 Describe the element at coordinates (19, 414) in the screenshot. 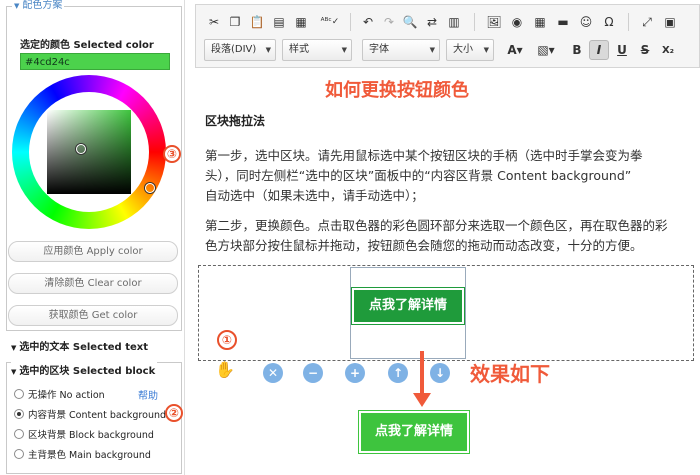

I see `radio-button-checked` at that location.